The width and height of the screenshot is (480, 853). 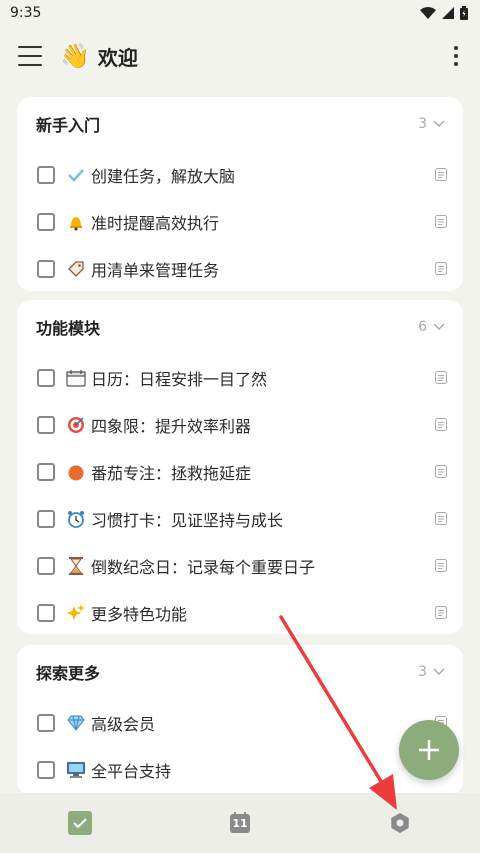 What do you see at coordinates (76, 566) in the screenshot?
I see `hourglass-icon` at bounding box center [76, 566].